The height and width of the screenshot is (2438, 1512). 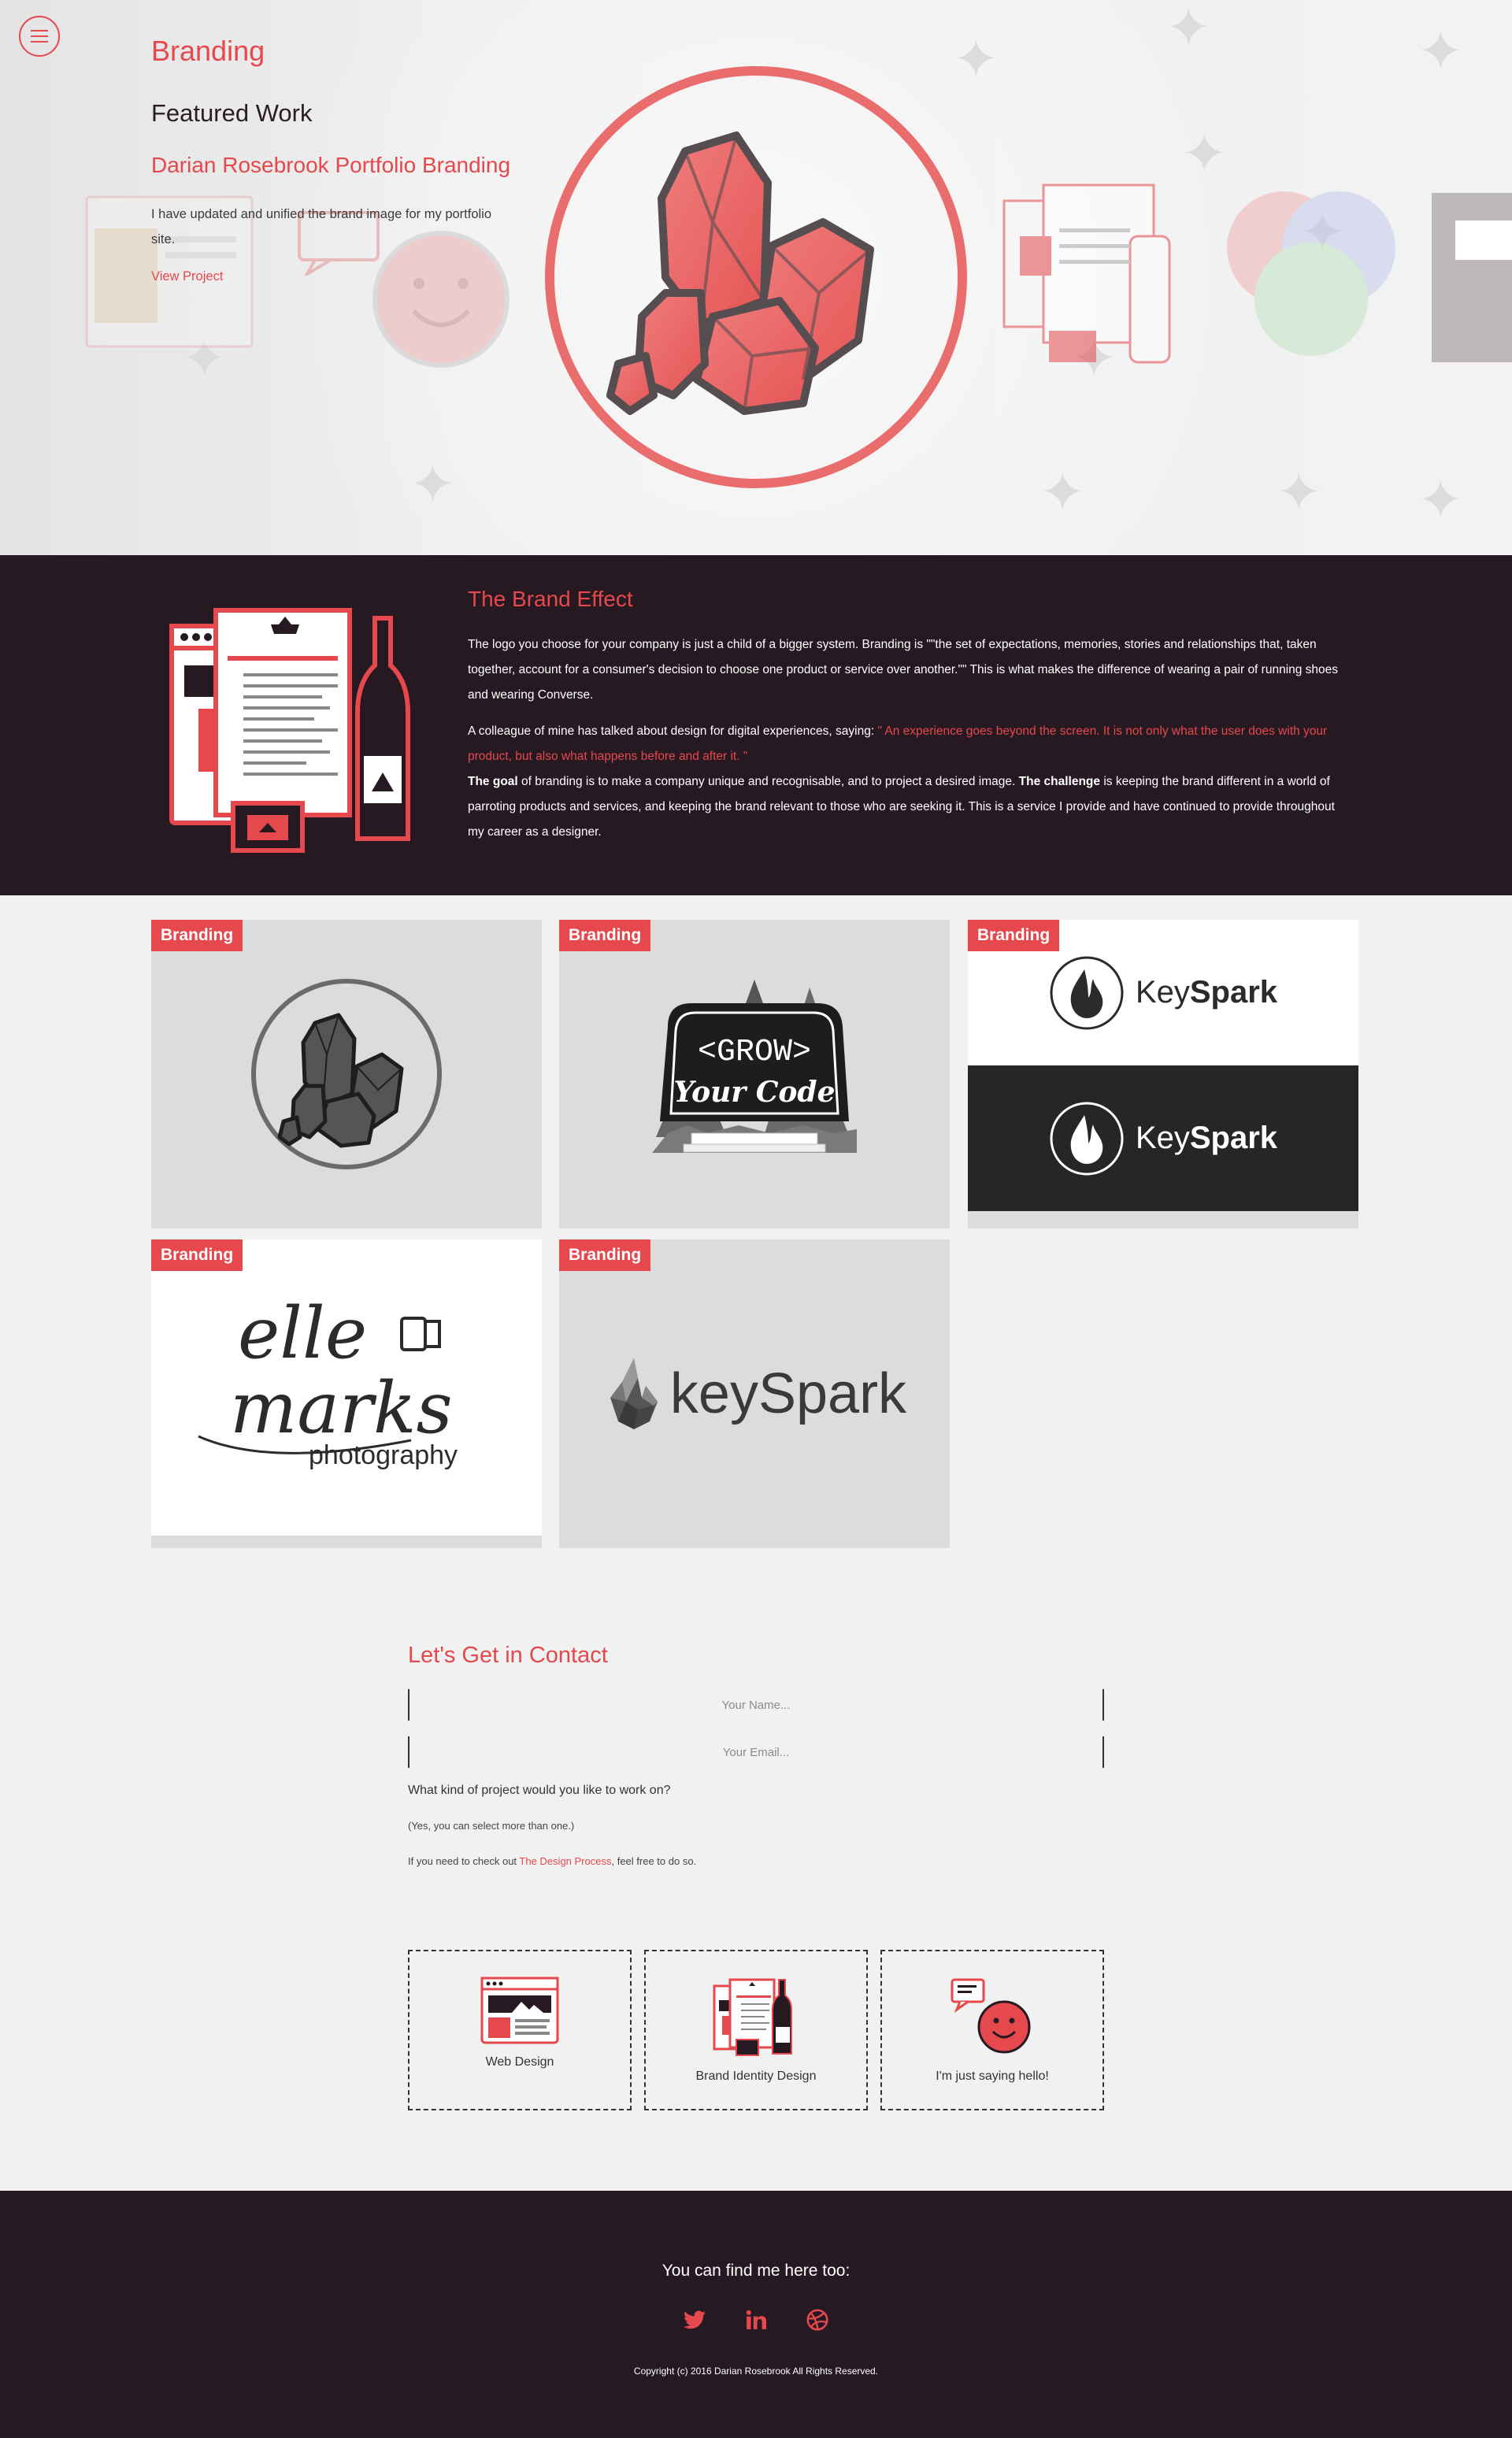 I want to click on elle-marks-panel: elle marks photography, so click(x=346, y=1387).